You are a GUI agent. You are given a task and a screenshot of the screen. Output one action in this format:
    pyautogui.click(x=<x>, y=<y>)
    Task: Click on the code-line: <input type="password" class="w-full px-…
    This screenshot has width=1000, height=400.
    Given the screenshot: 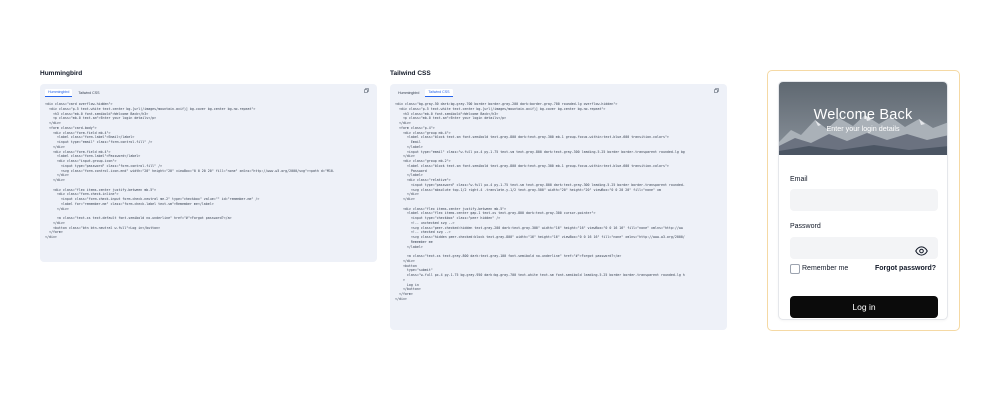 What is the action you would take?
    pyautogui.click(x=540, y=184)
    